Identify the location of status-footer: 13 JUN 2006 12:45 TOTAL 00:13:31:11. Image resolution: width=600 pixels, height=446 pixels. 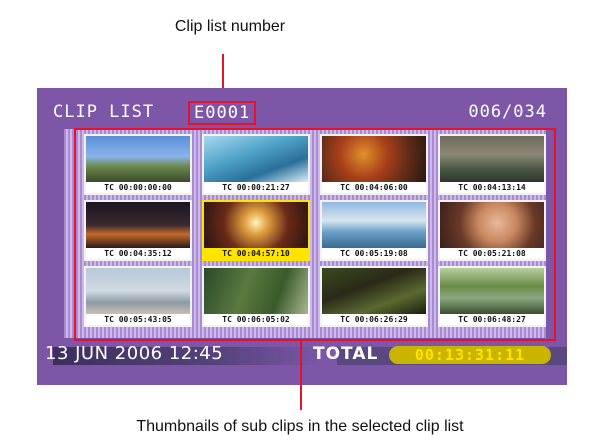
(302, 354).